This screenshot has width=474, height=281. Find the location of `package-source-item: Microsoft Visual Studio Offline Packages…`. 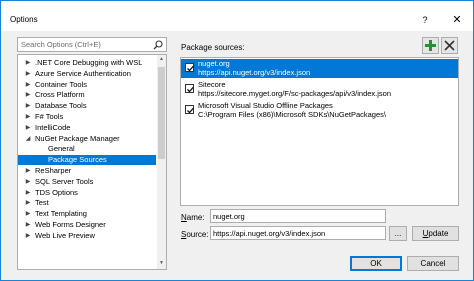

package-source-item: Microsoft Visual Studio Offline Packages… is located at coordinates (319, 110).